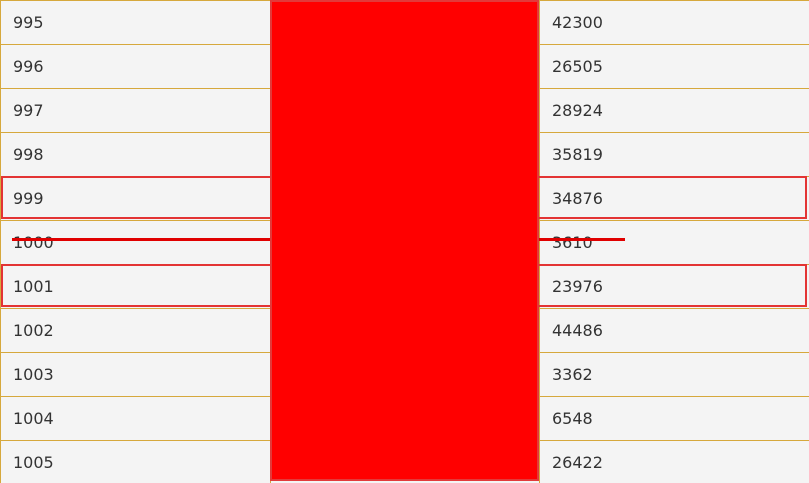 The image size is (809, 483). Describe the element at coordinates (674, 154) in the screenshot. I see `row-value-cell: 35819` at that location.